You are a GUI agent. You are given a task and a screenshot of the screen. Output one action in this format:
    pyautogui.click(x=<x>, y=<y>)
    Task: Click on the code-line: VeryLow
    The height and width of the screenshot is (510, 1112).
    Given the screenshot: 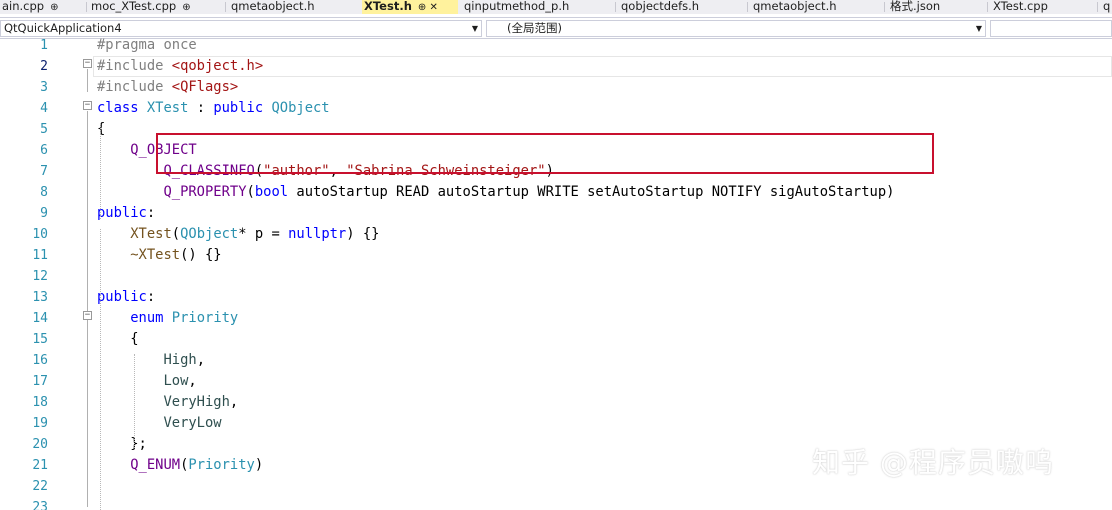 What is the action you would take?
    pyautogui.click(x=159, y=423)
    